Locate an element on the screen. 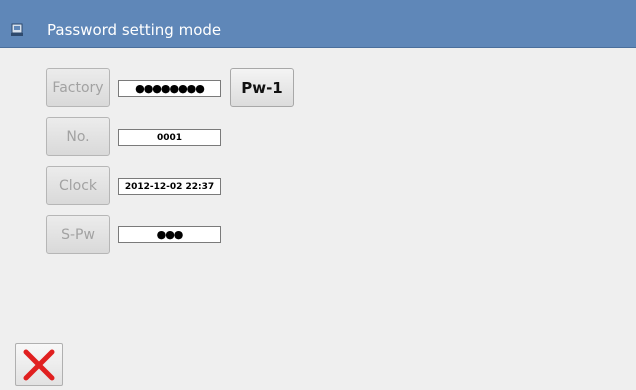 The image size is (636, 390). clock-button: Clock is located at coordinates (78, 185).